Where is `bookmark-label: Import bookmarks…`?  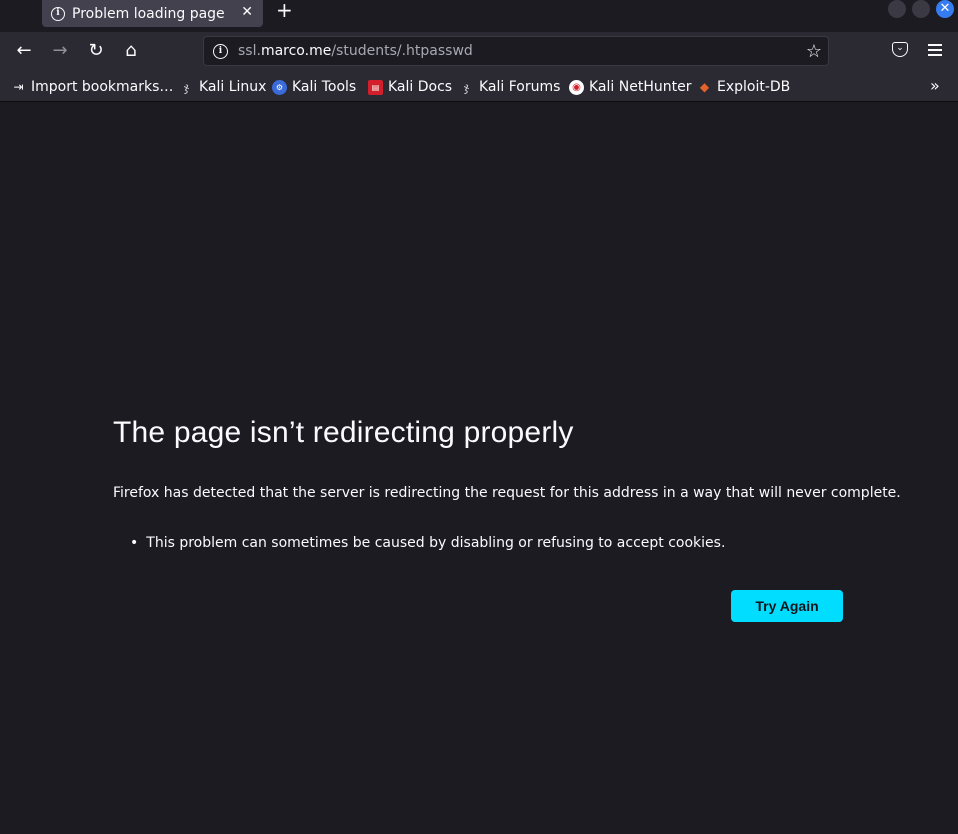 bookmark-label: Import bookmarks… is located at coordinates (102, 87).